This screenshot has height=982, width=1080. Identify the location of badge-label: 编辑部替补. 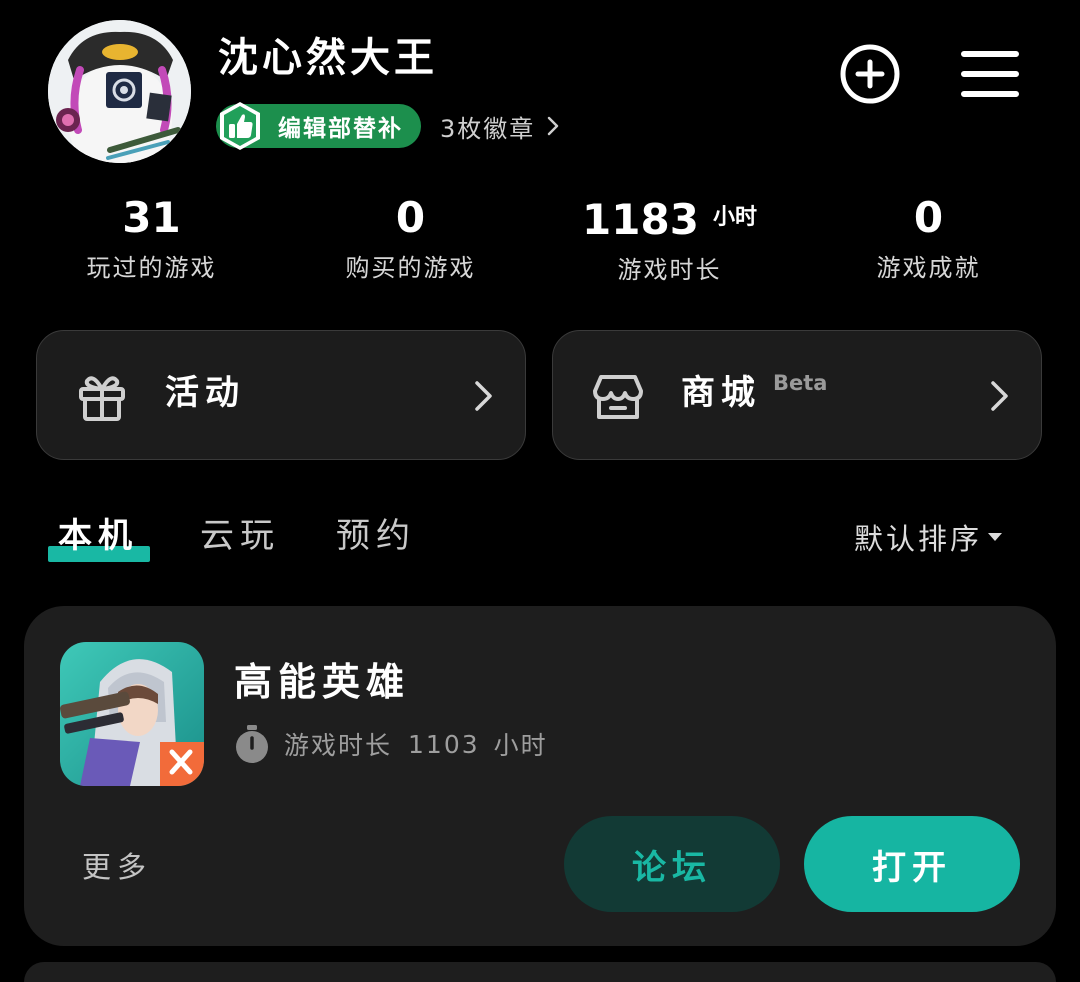
(340, 129).